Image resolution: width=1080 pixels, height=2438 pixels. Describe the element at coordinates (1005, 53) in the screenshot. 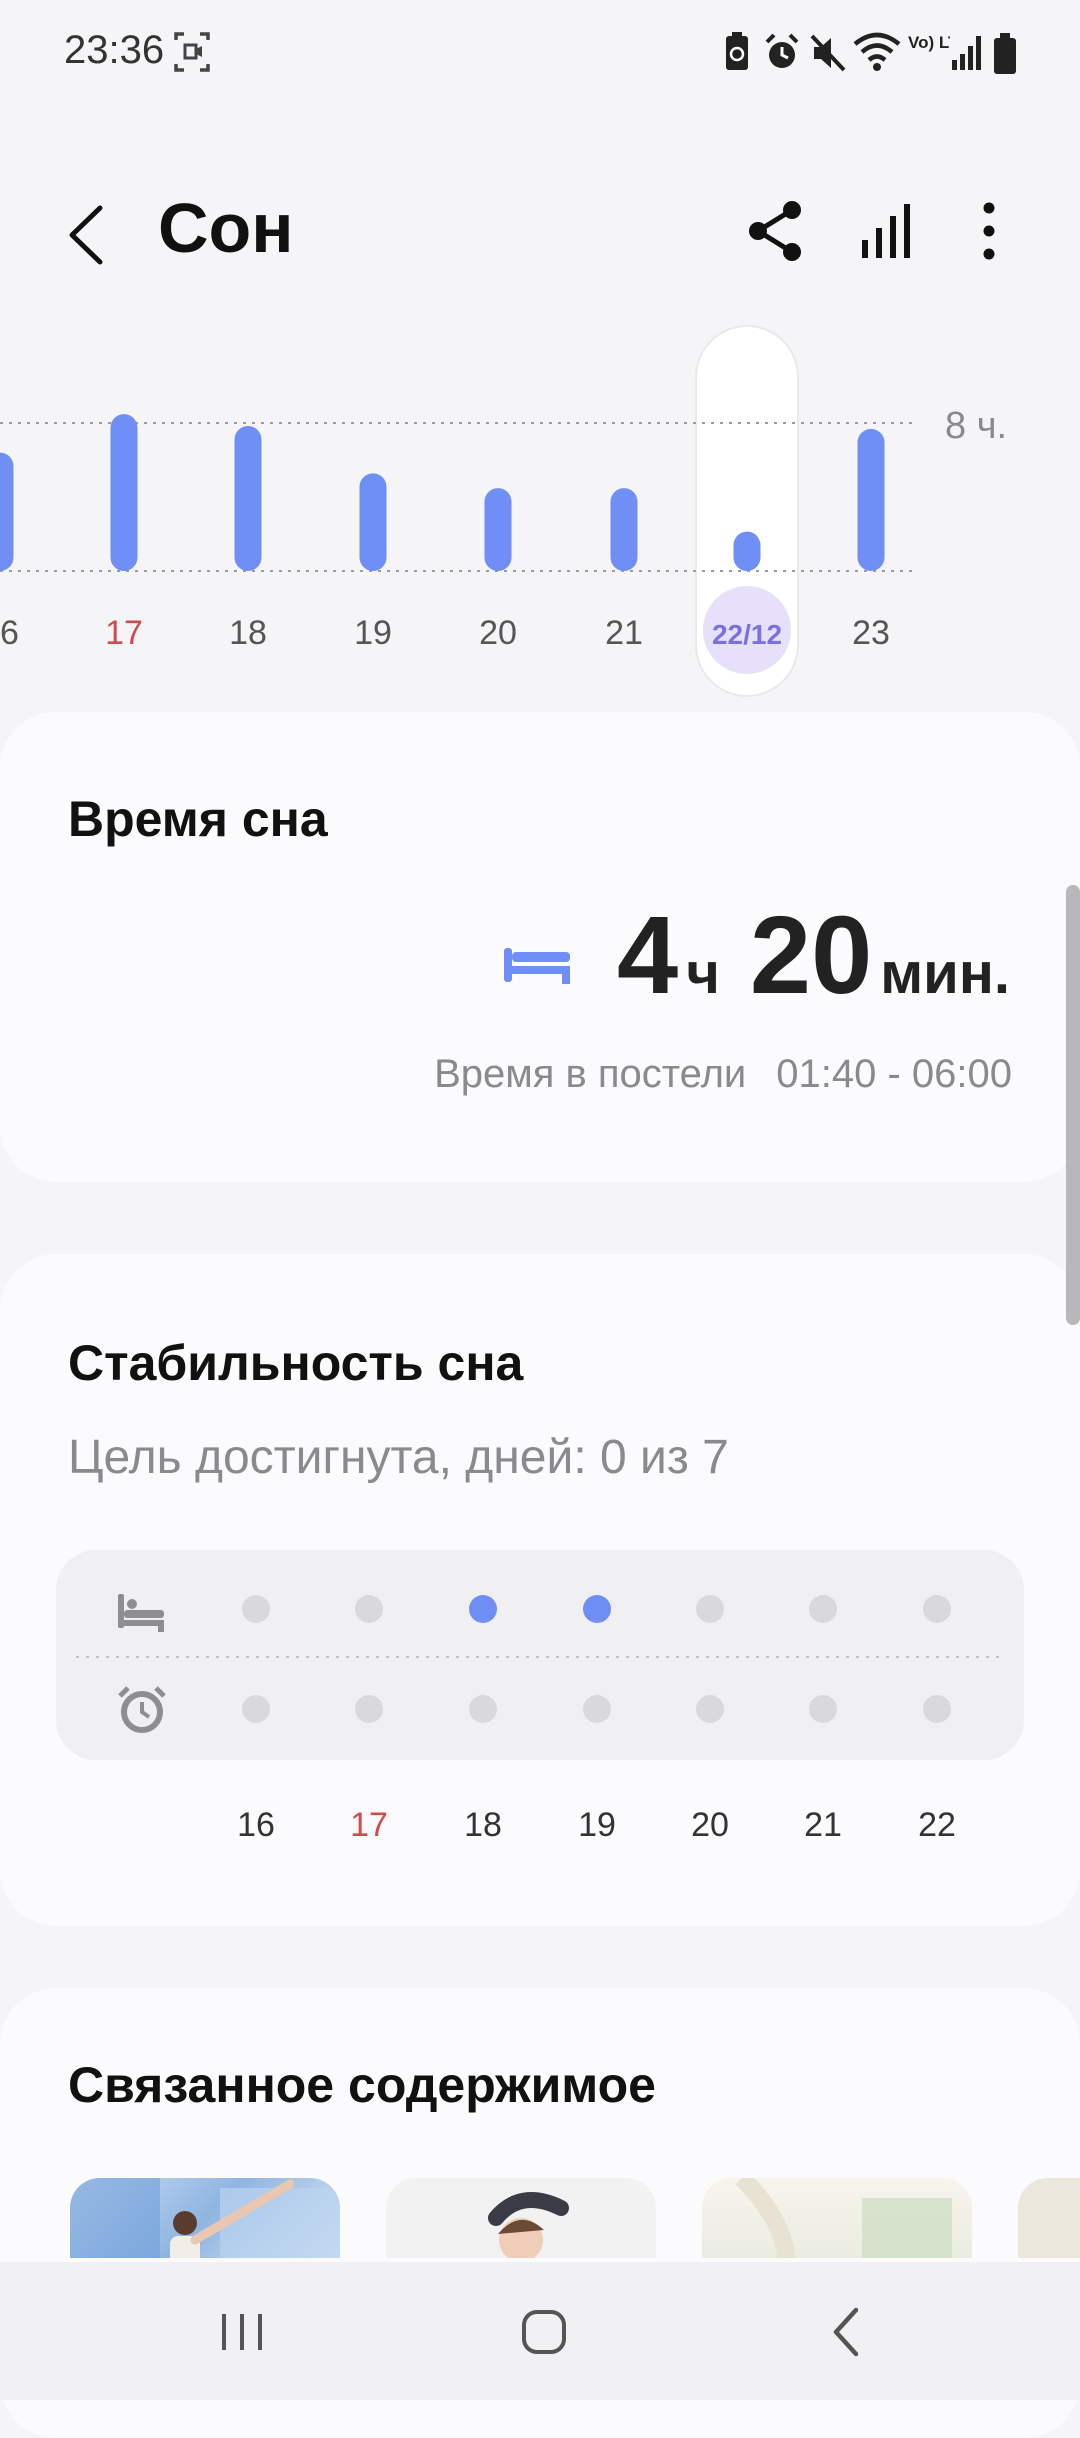

I see `battery-icon` at that location.